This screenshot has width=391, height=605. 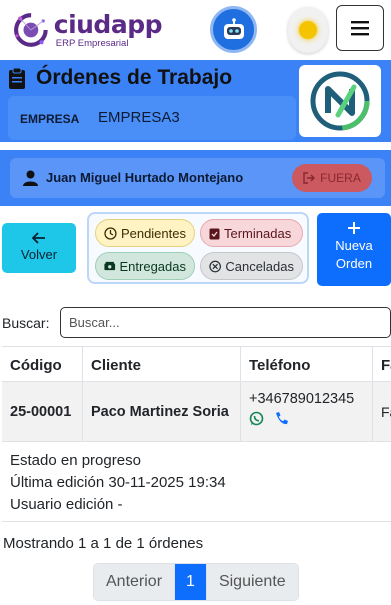 What do you see at coordinates (354, 228) in the screenshot?
I see `plus-icon` at bounding box center [354, 228].